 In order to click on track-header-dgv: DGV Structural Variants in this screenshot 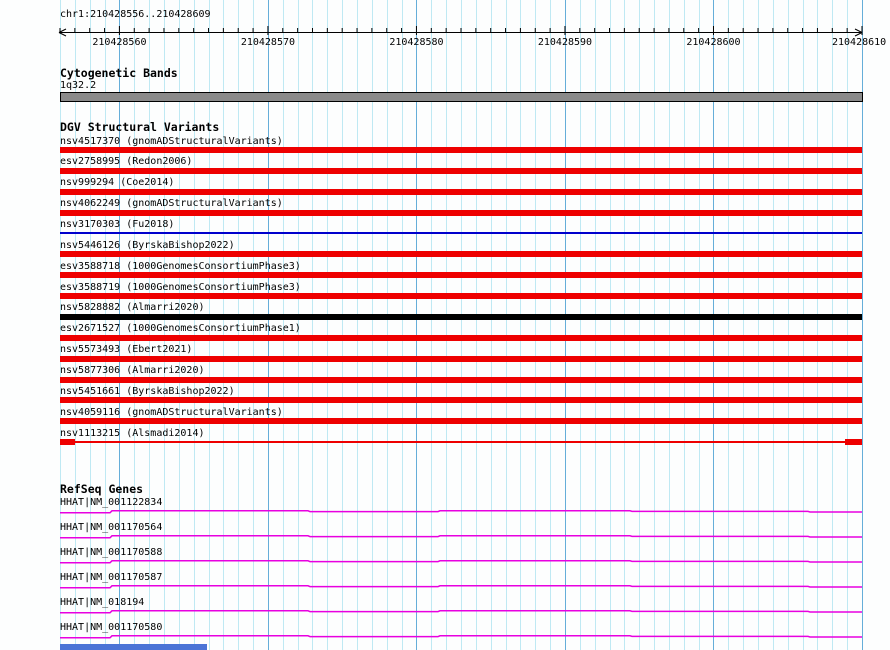, I will do `click(140, 127)`.